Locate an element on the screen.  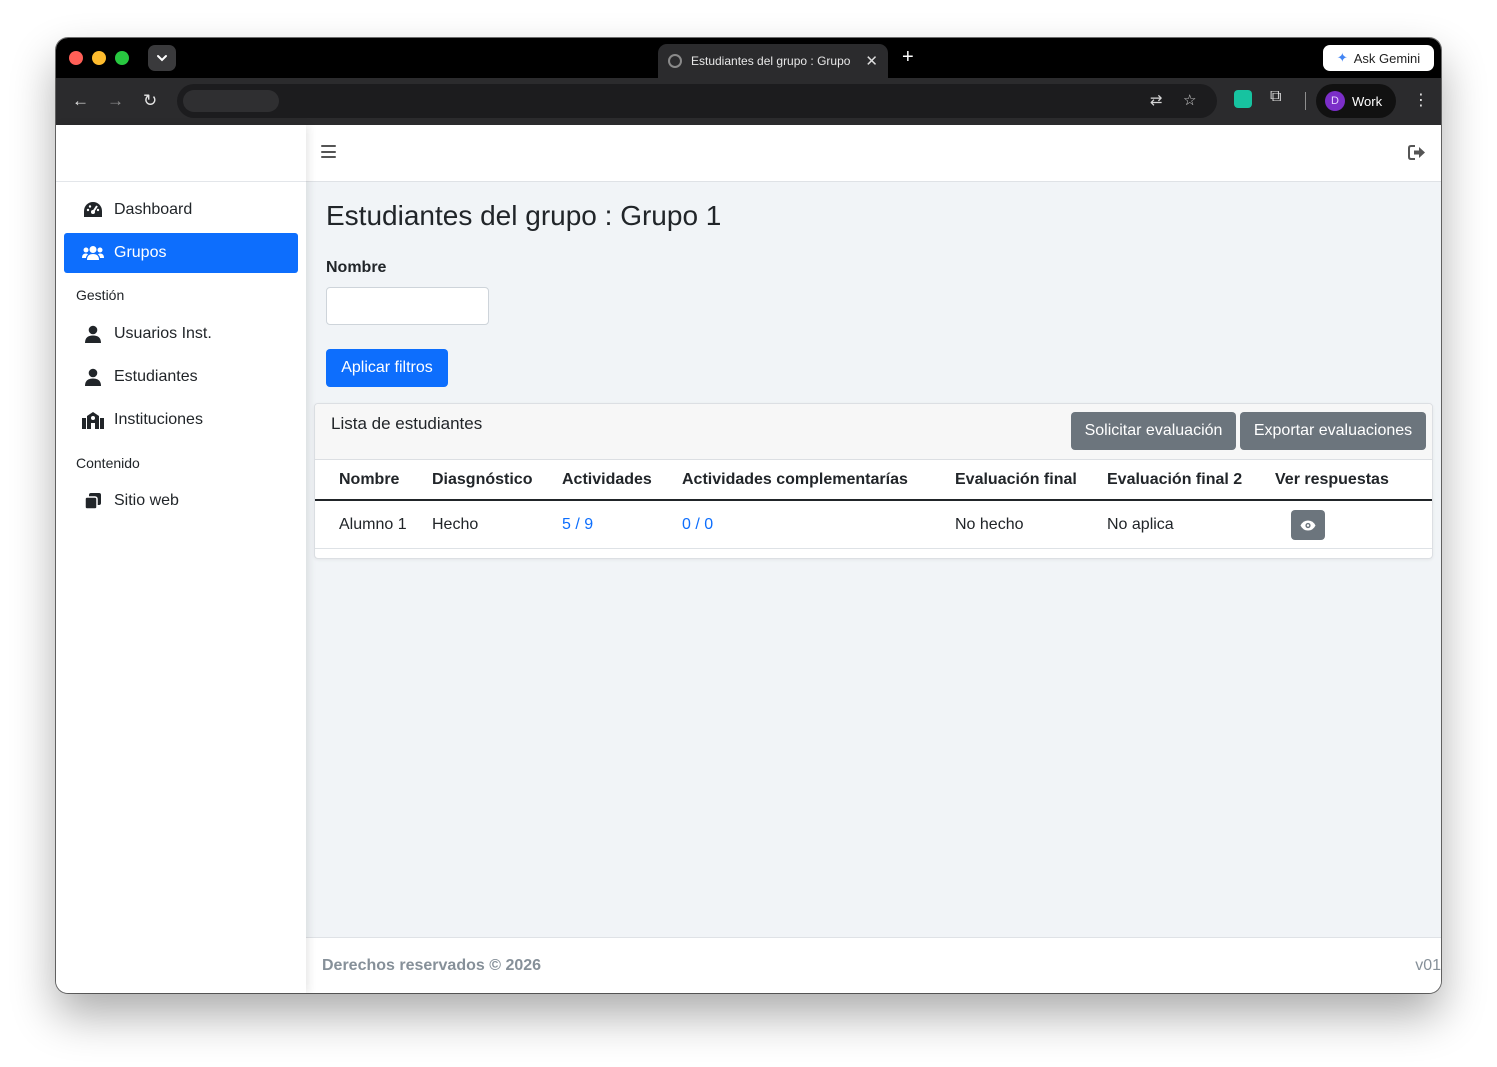
back-arrow-icon: ← is located at coordinates (80, 101).